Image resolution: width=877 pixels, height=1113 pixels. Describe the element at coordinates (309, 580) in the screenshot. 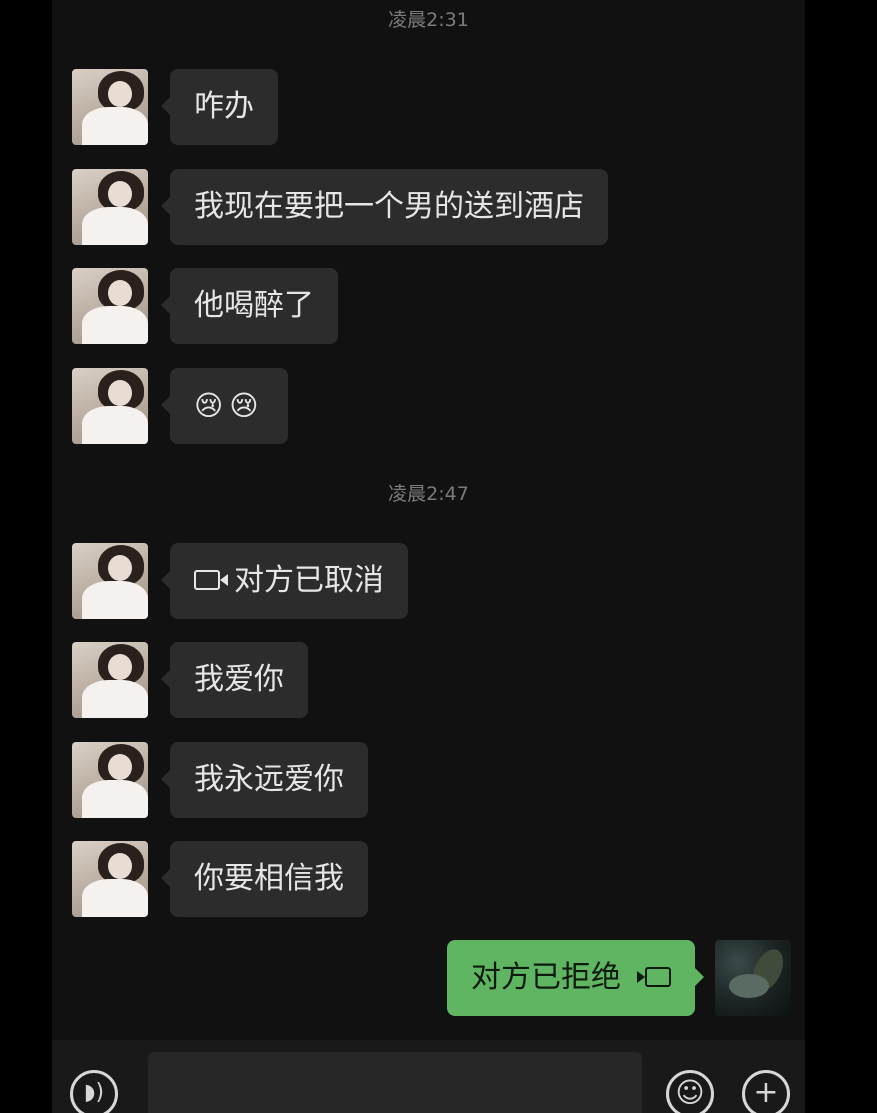

I see `call-status-text: 对方已取消` at that location.